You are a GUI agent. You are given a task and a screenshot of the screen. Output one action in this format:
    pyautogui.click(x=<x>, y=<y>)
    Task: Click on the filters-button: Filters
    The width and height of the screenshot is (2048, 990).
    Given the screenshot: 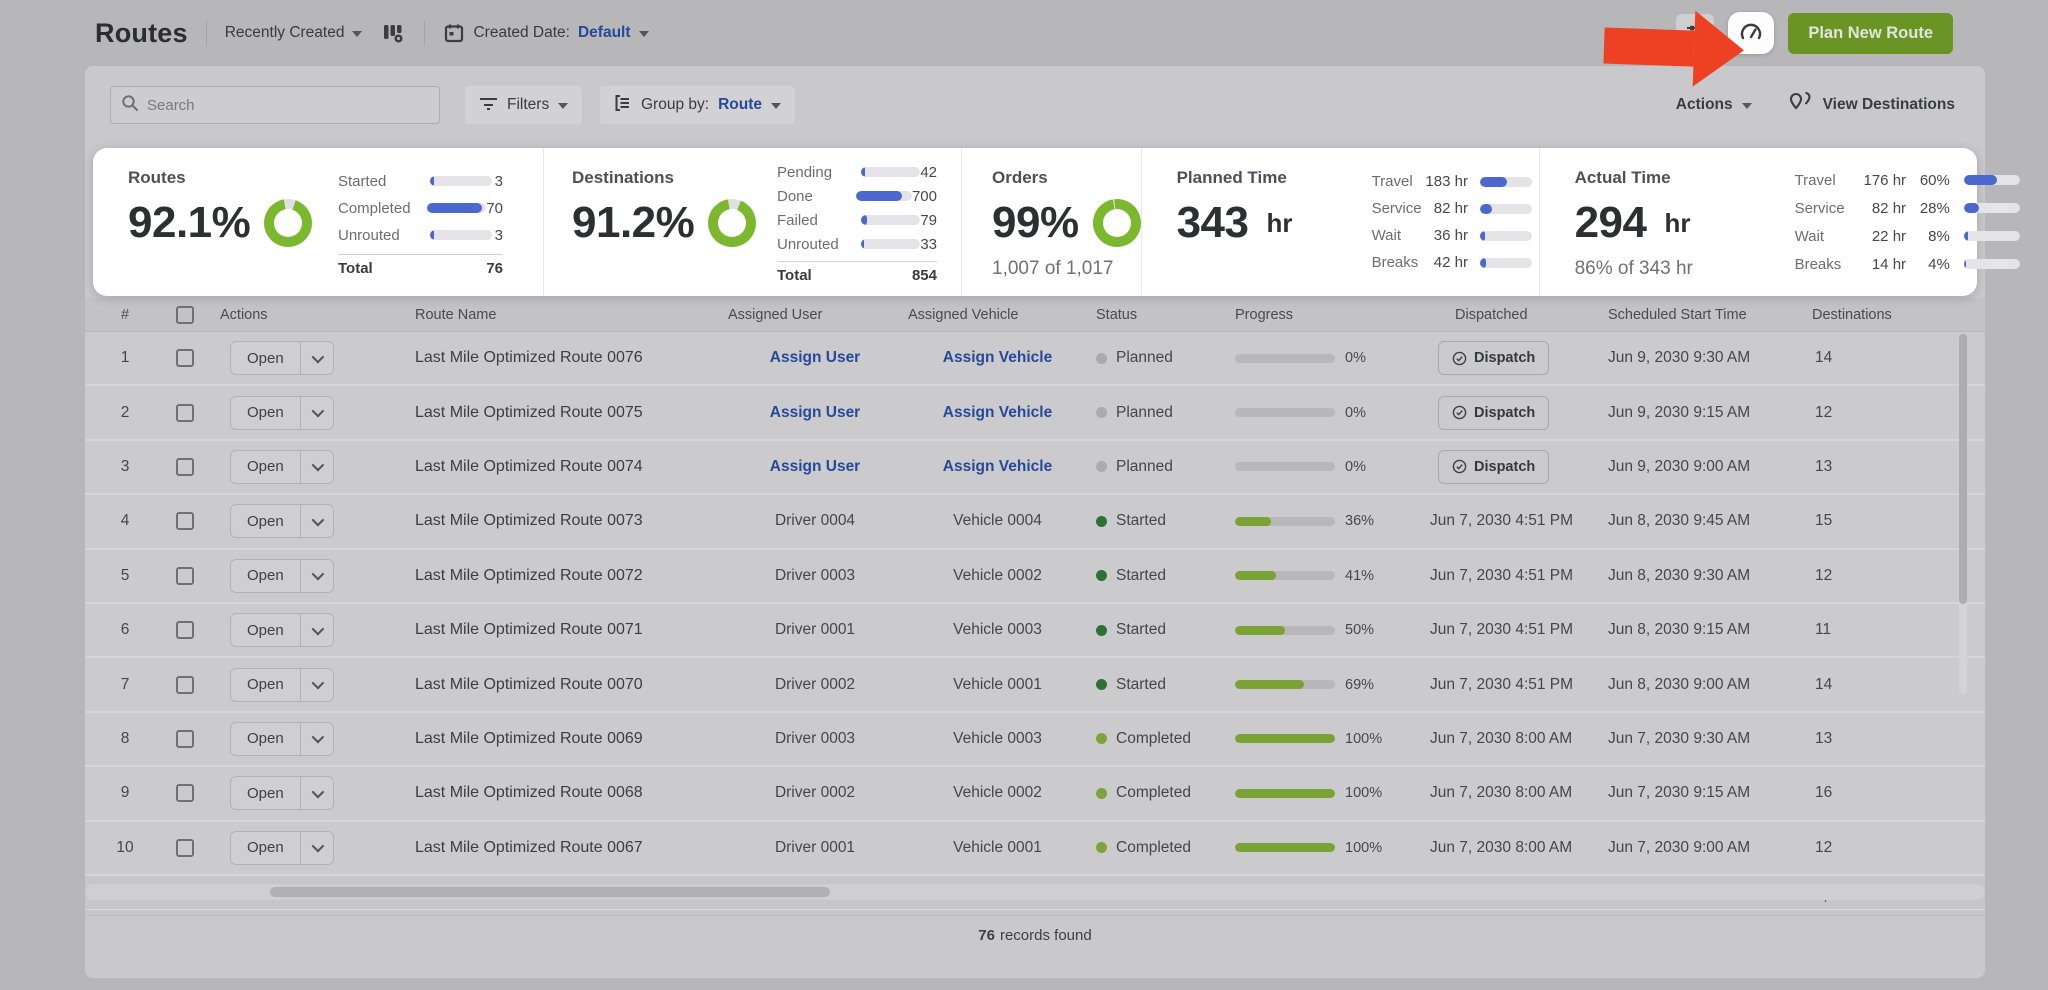 What is the action you would take?
    pyautogui.click(x=524, y=105)
    